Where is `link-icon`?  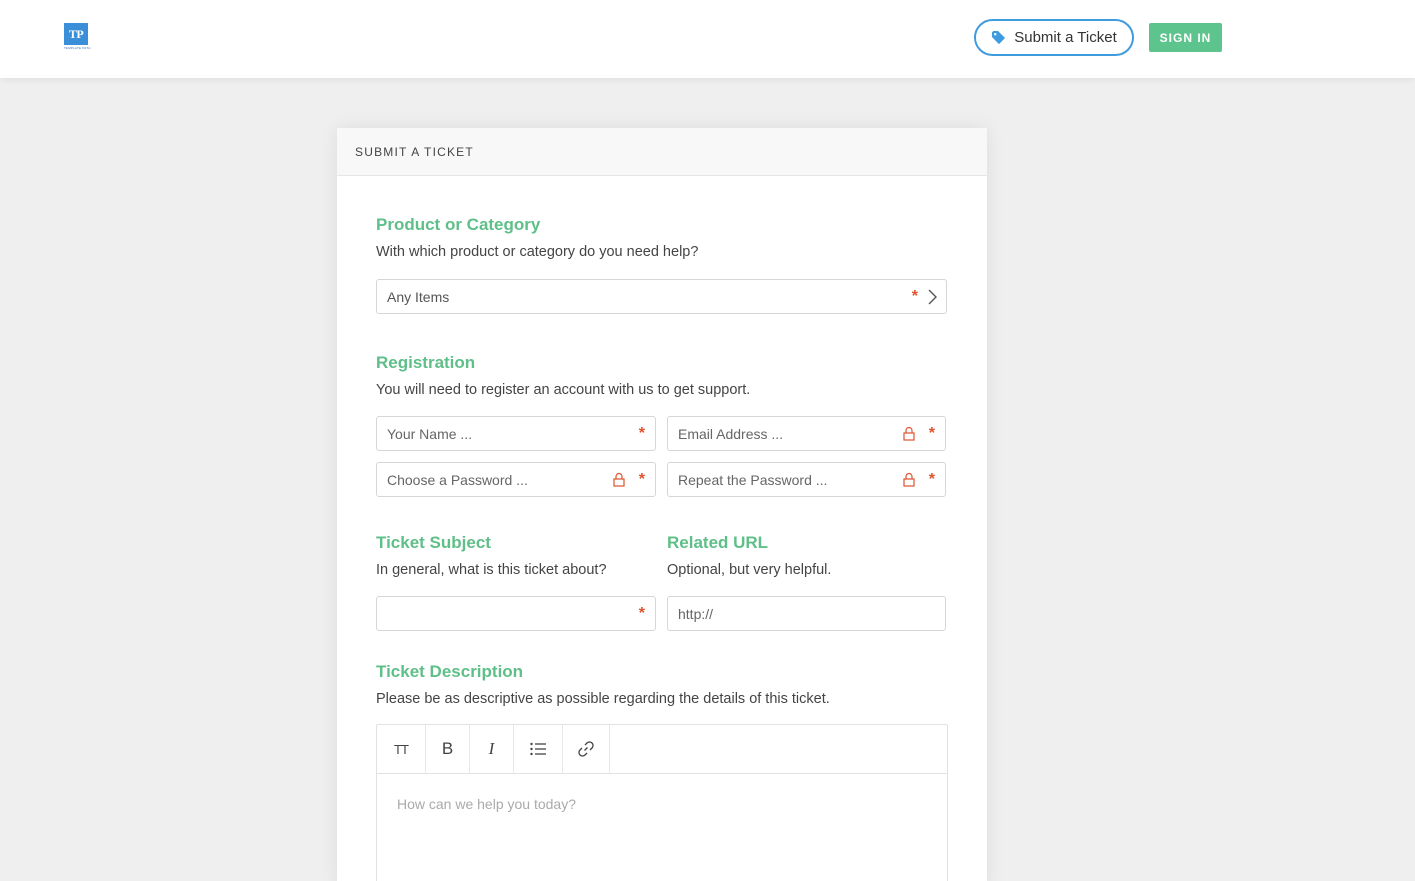 link-icon is located at coordinates (586, 749).